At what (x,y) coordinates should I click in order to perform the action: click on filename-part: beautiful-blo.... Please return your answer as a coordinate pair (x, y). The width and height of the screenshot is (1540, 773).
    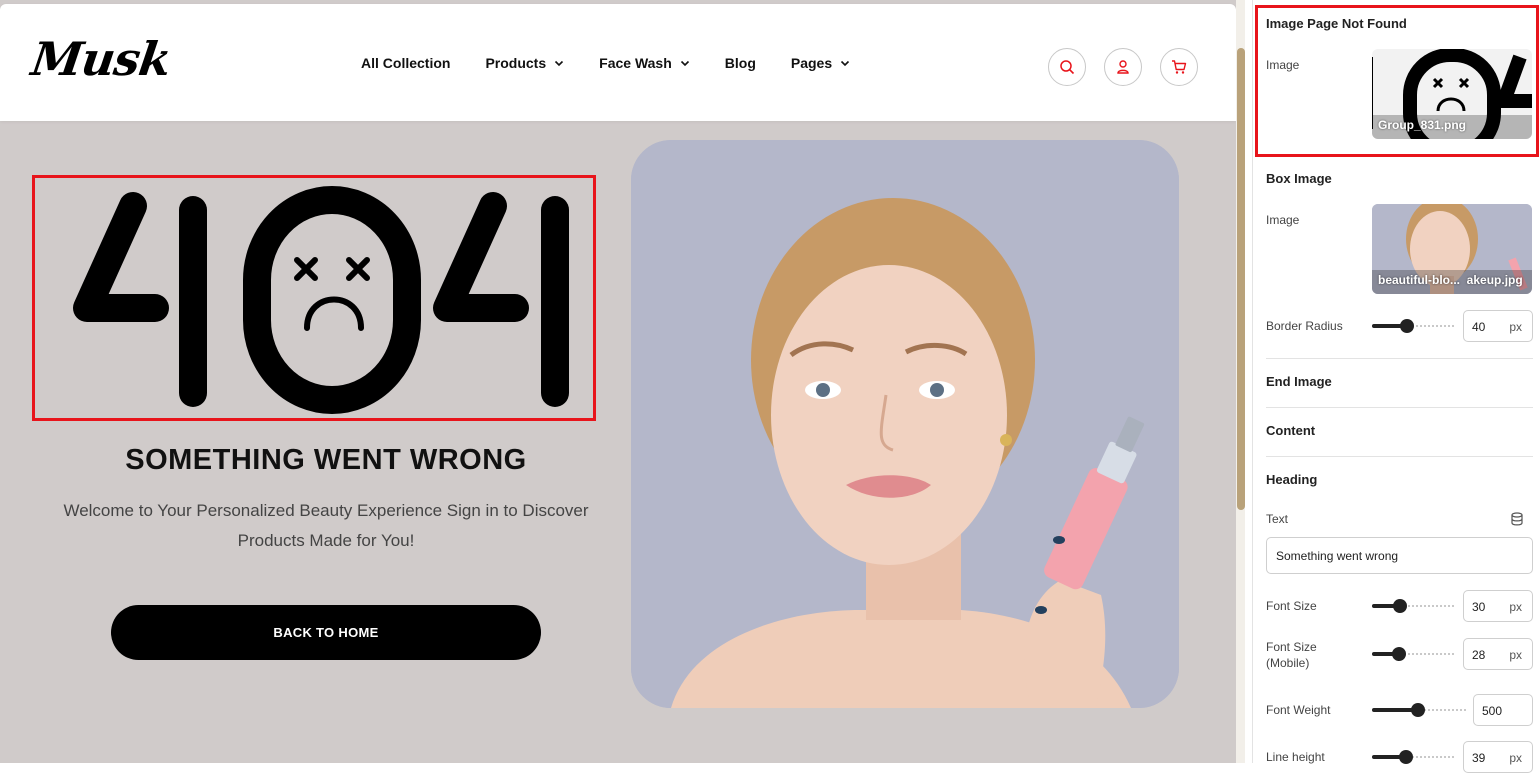
    Looking at the image, I should click on (1419, 280).